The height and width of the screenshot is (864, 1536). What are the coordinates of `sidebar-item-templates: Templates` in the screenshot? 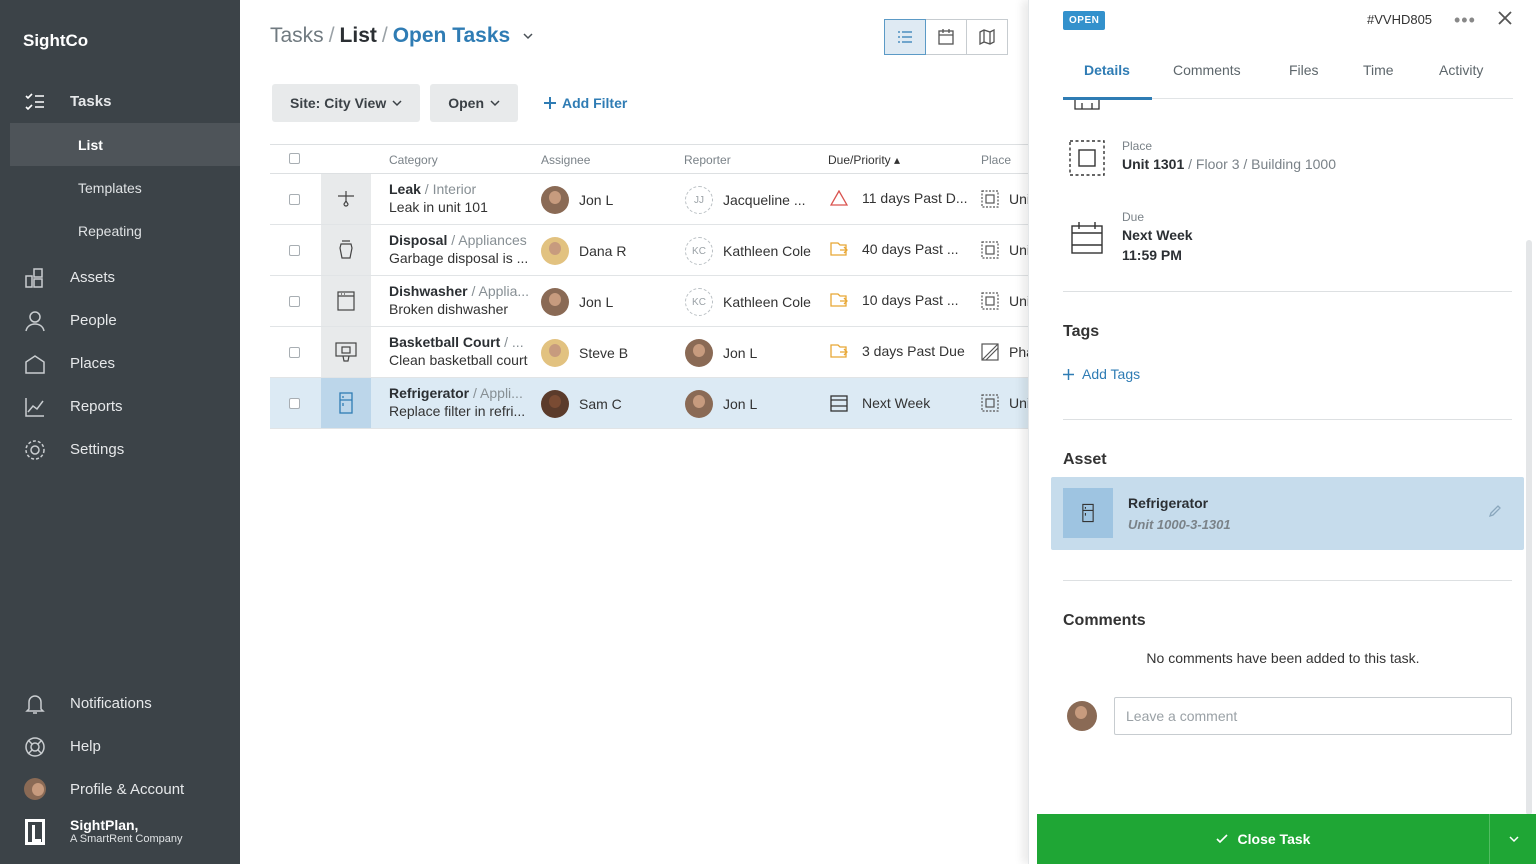 It's located at (125, 187).